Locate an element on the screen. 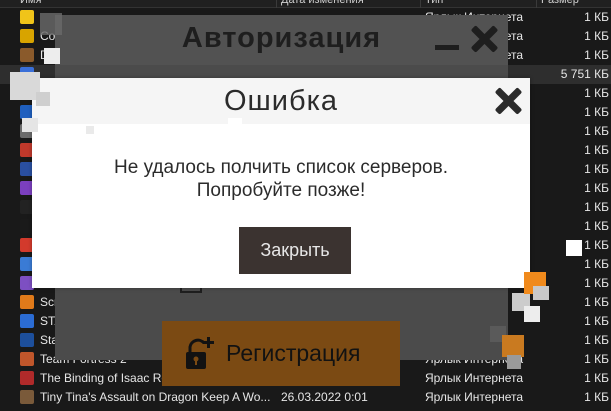 Image resolution: width=611 pixels, height=411 pixels. error-message-line2: Попробуйте позже! is located at coordinates (281, 190).